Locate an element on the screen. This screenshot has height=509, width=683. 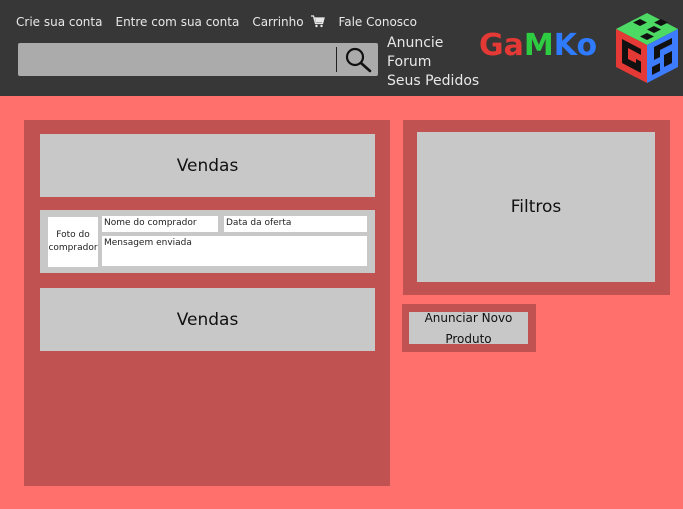
message-field: Mensagem enviada is located at coordinates (234, 251).